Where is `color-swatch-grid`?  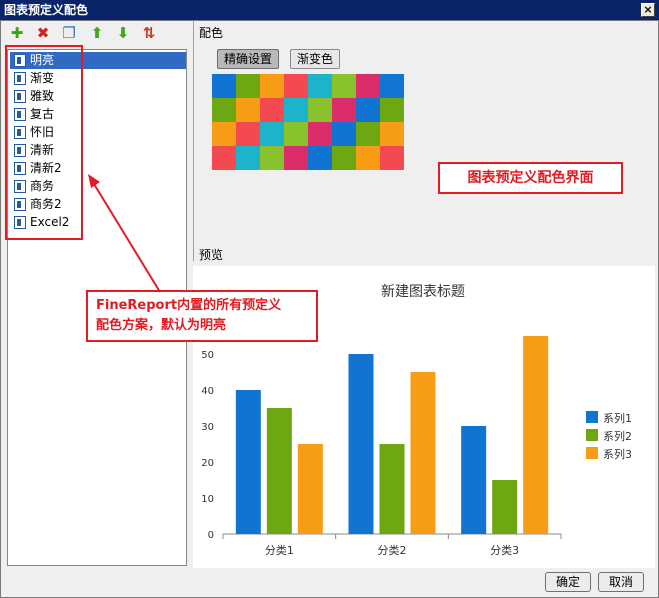 color-swatch-grid is located at coordinates (308, 122).